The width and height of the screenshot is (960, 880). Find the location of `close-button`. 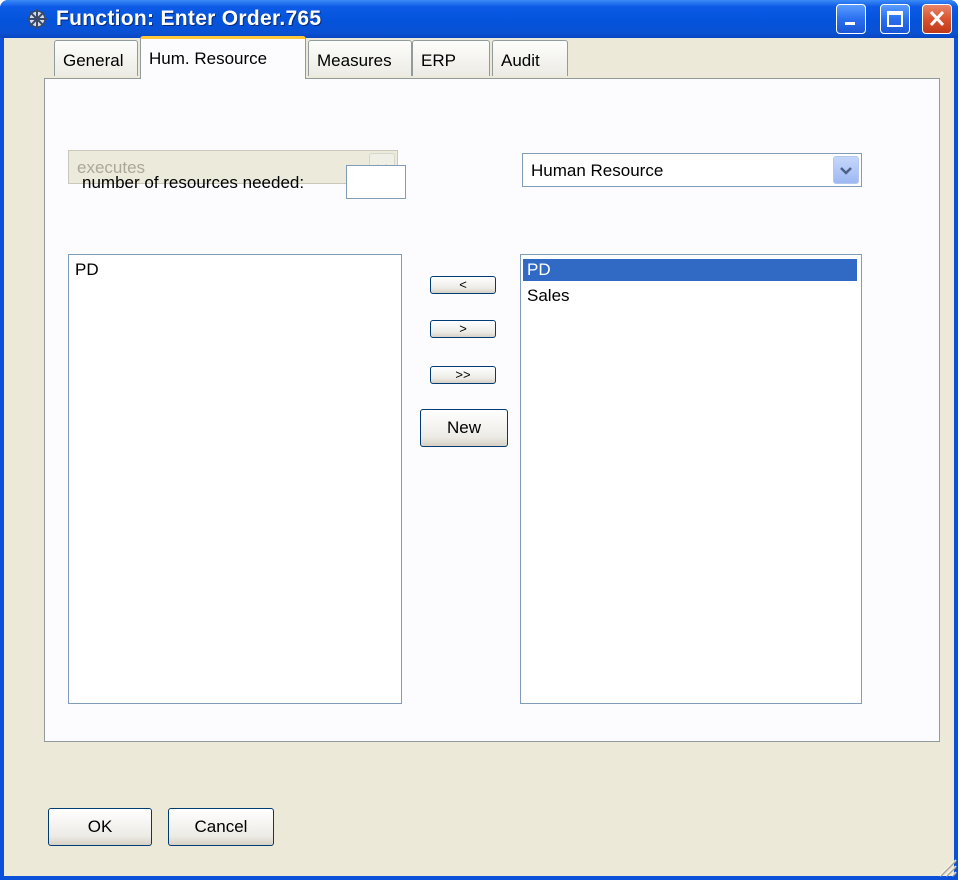

close-button is located at coordinates (937, 19).